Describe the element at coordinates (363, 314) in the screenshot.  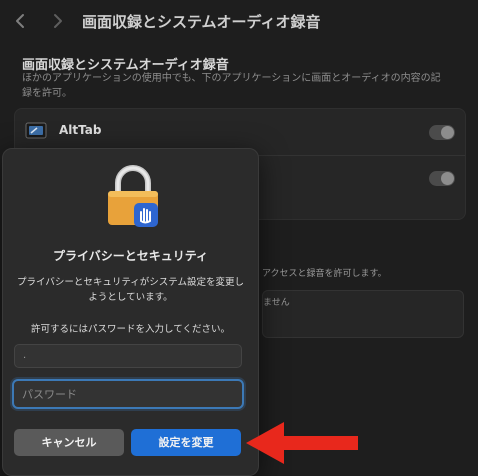
I see `second-app-list: ません` at that location.